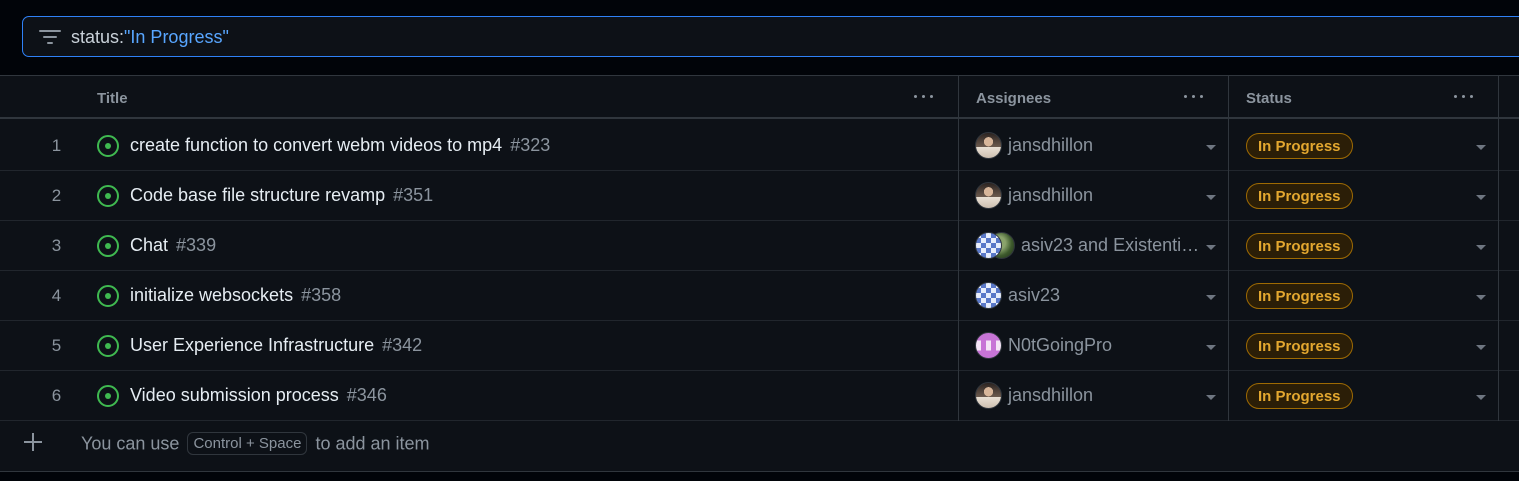  I want to click on issue-number: #339, so click(196, 245).